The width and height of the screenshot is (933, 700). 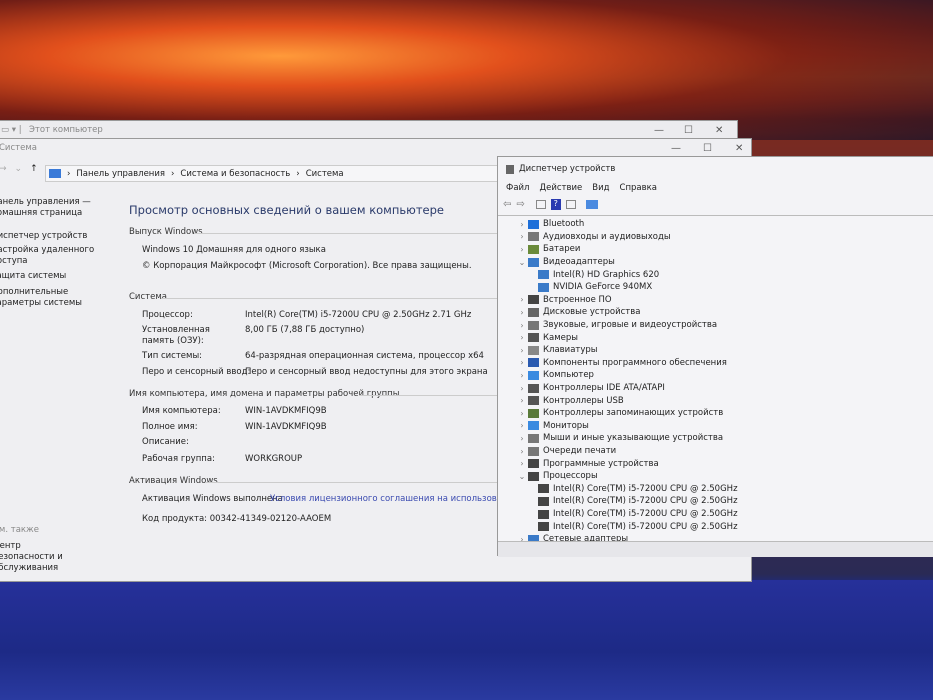 What do you see at coordinates (570, 204) in the screenshot?
I see `update-driver-icon` at bounding box center [570, 204].